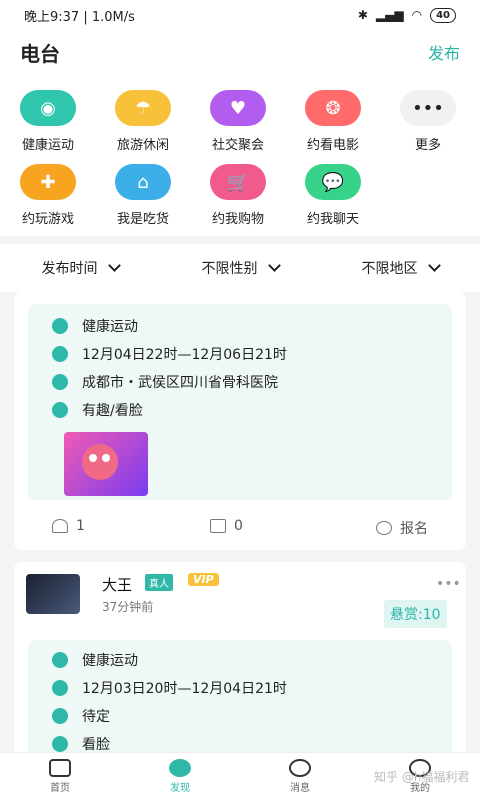 The height and width of the screenshot is (800, 480). What do you see at coordinates (333, 182) in the screenshot?
I see `chat-bubble-icon: 💬` at bounding box center [333, 182].